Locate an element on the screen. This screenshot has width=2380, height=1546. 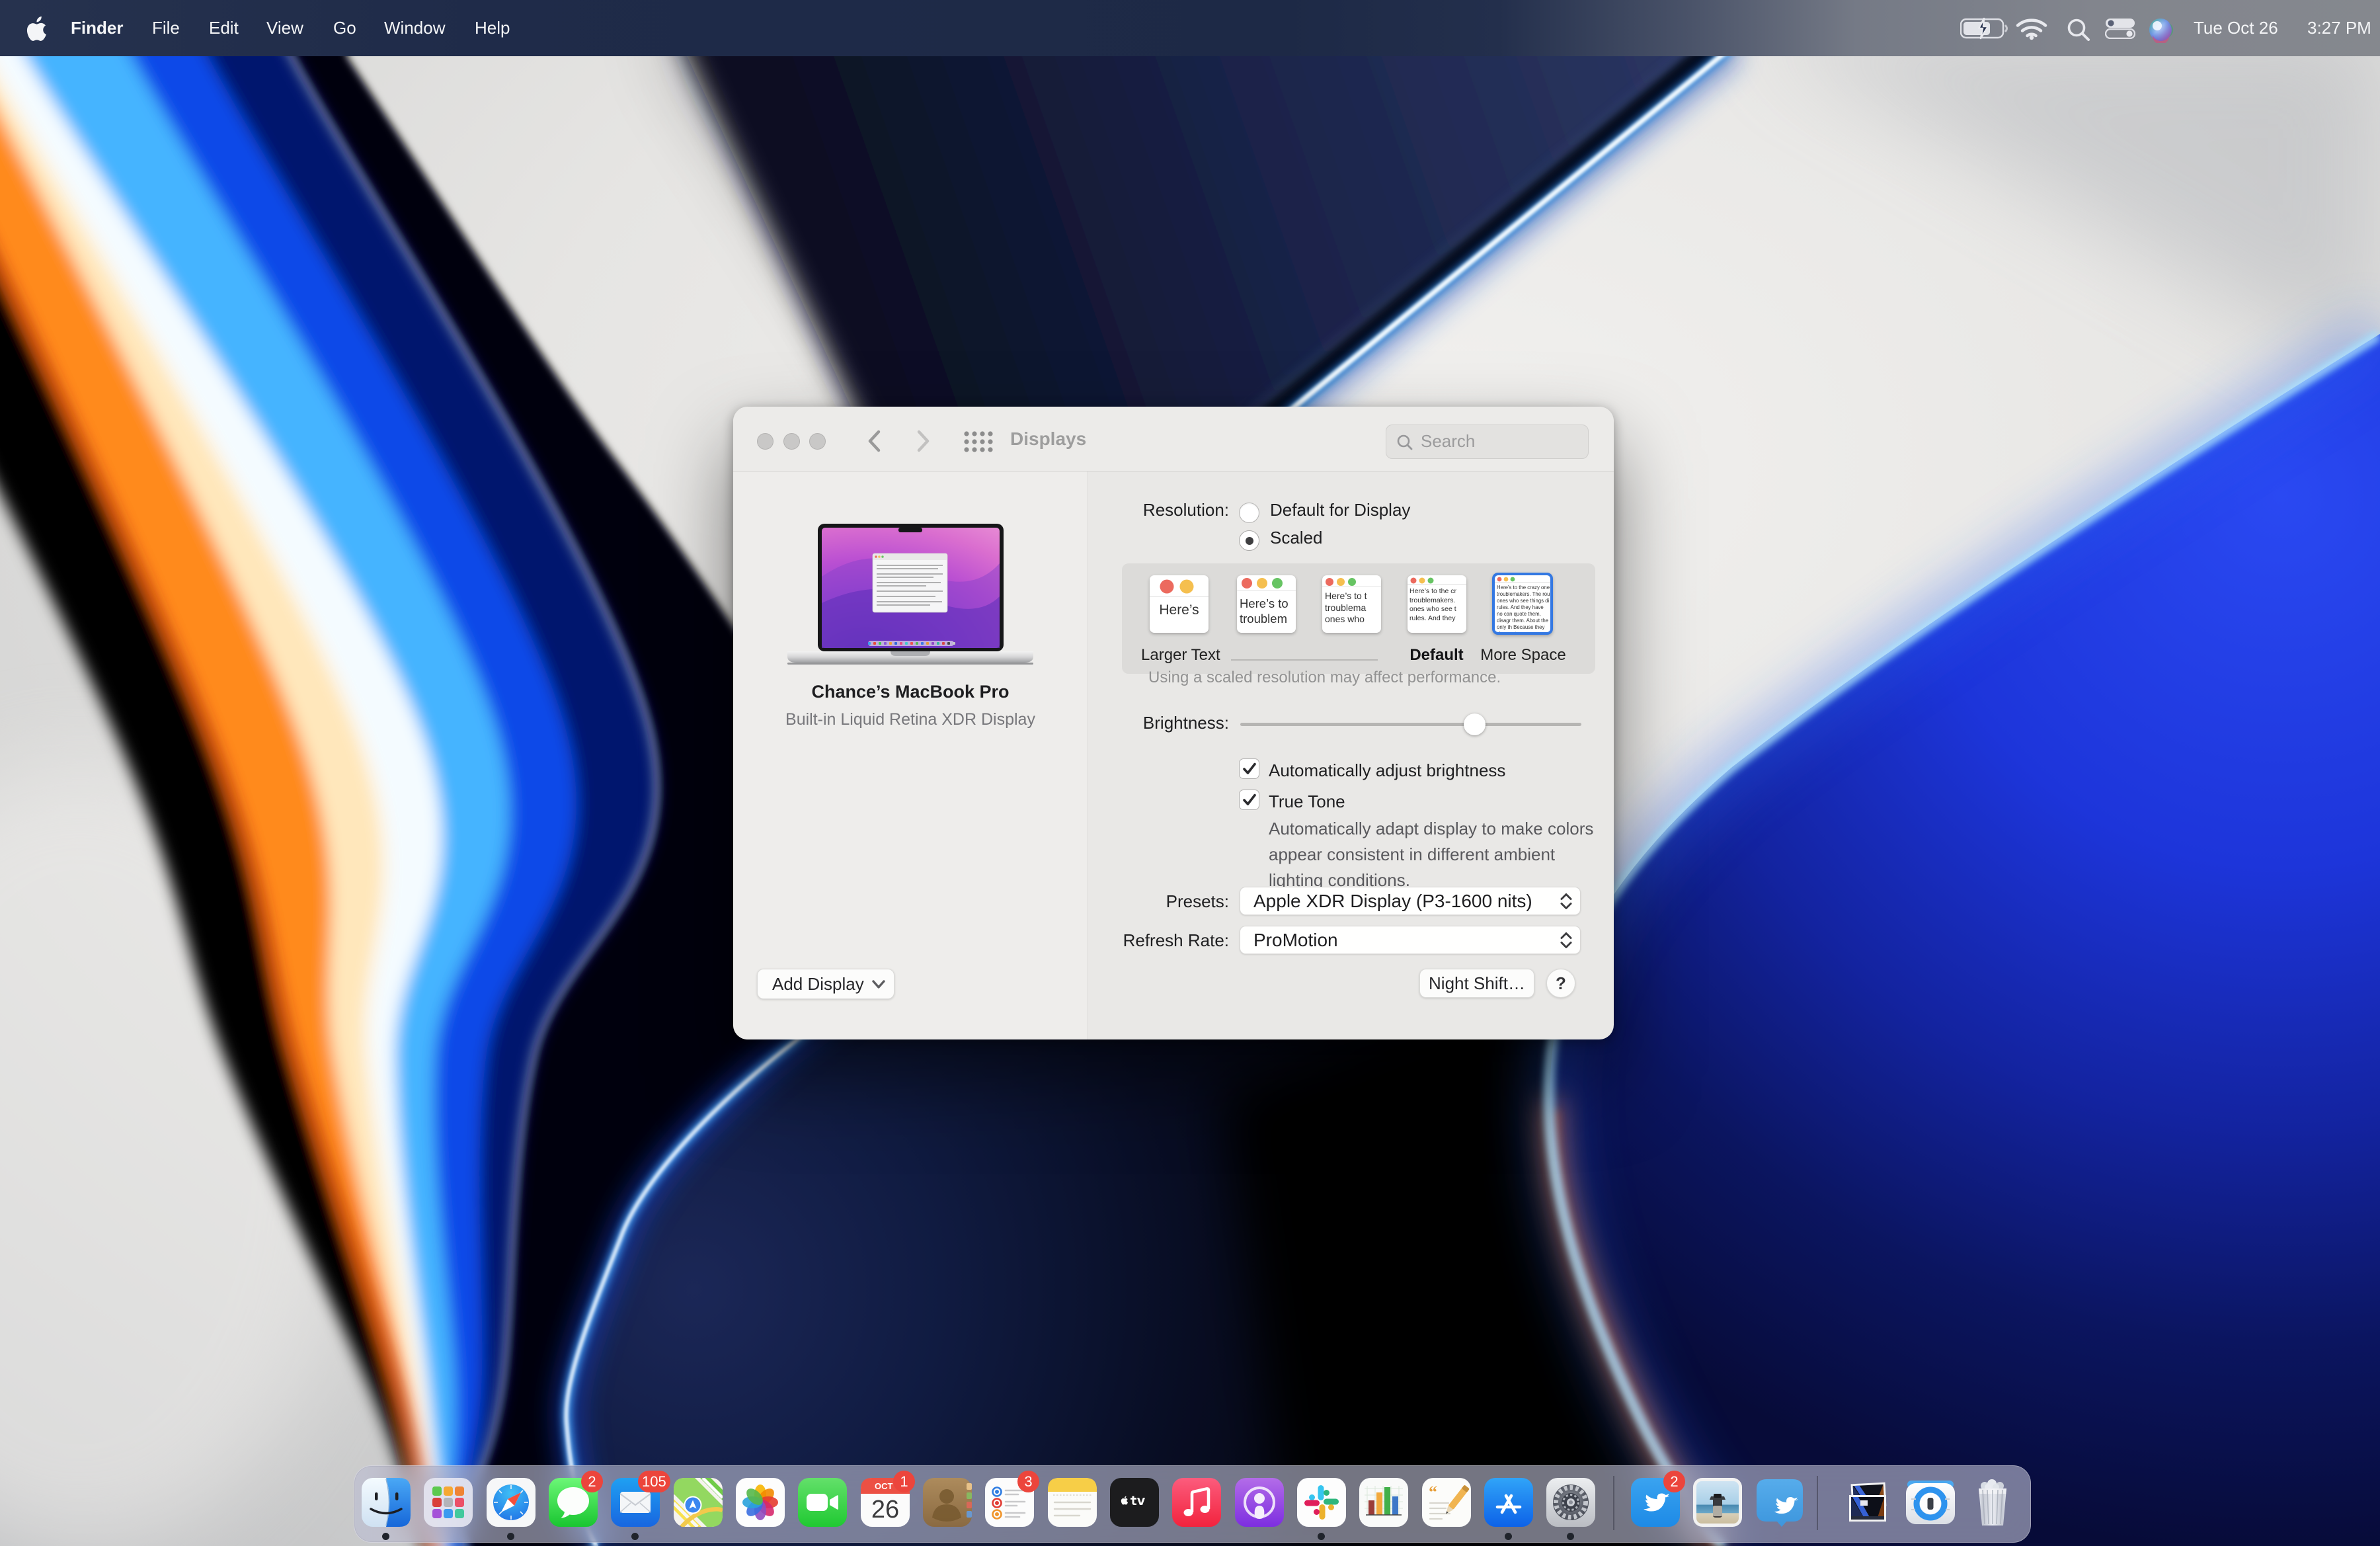
svg-text: 26 is located at coordinates (885, 1510).